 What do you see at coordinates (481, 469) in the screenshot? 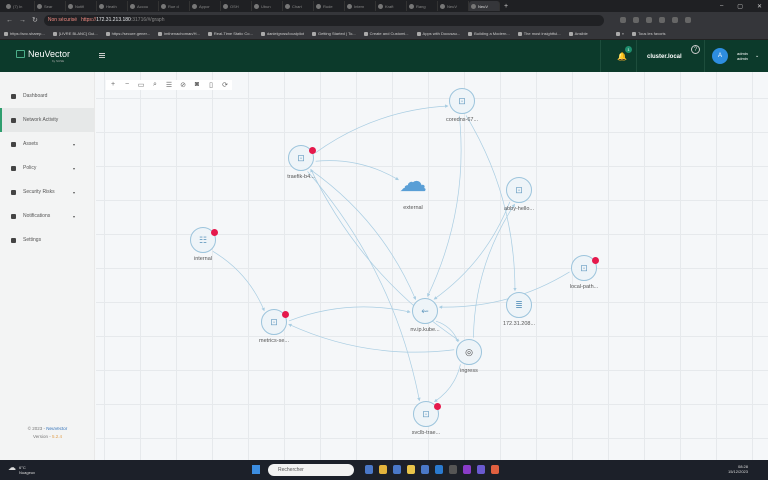
I see `teams-icon` at bounding box center [481, 469].